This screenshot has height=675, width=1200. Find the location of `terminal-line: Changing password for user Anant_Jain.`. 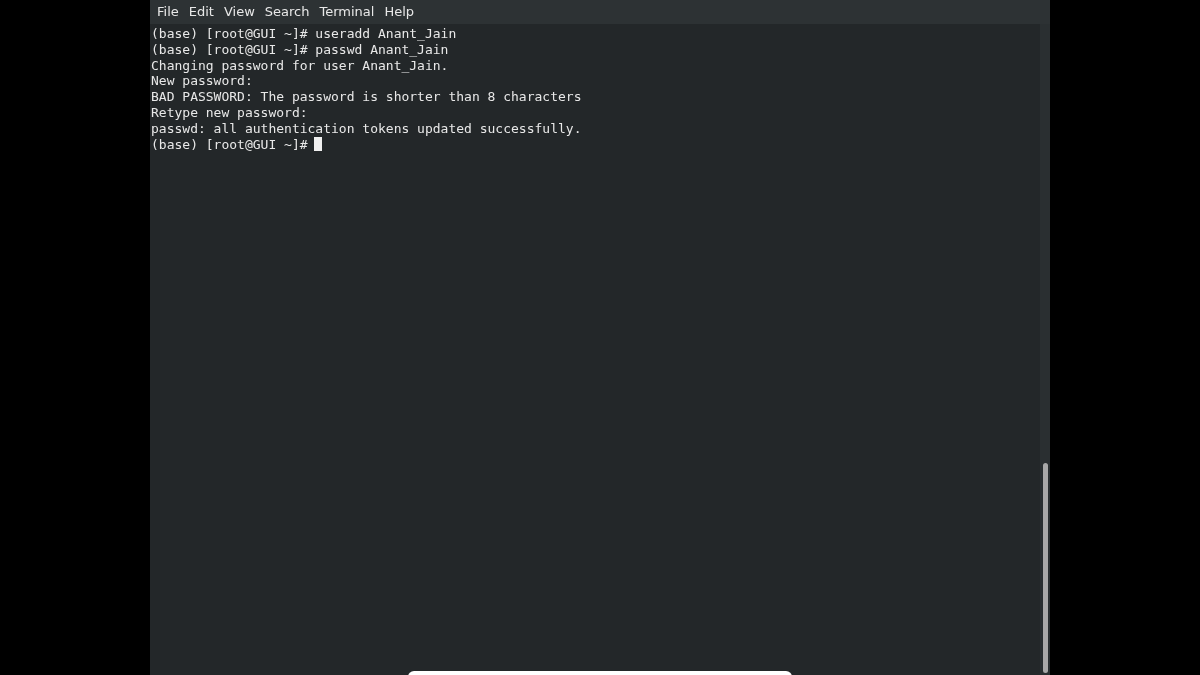

terminal-line: Changing password for user Anant_Jain. is located at coordinates (300, 65).